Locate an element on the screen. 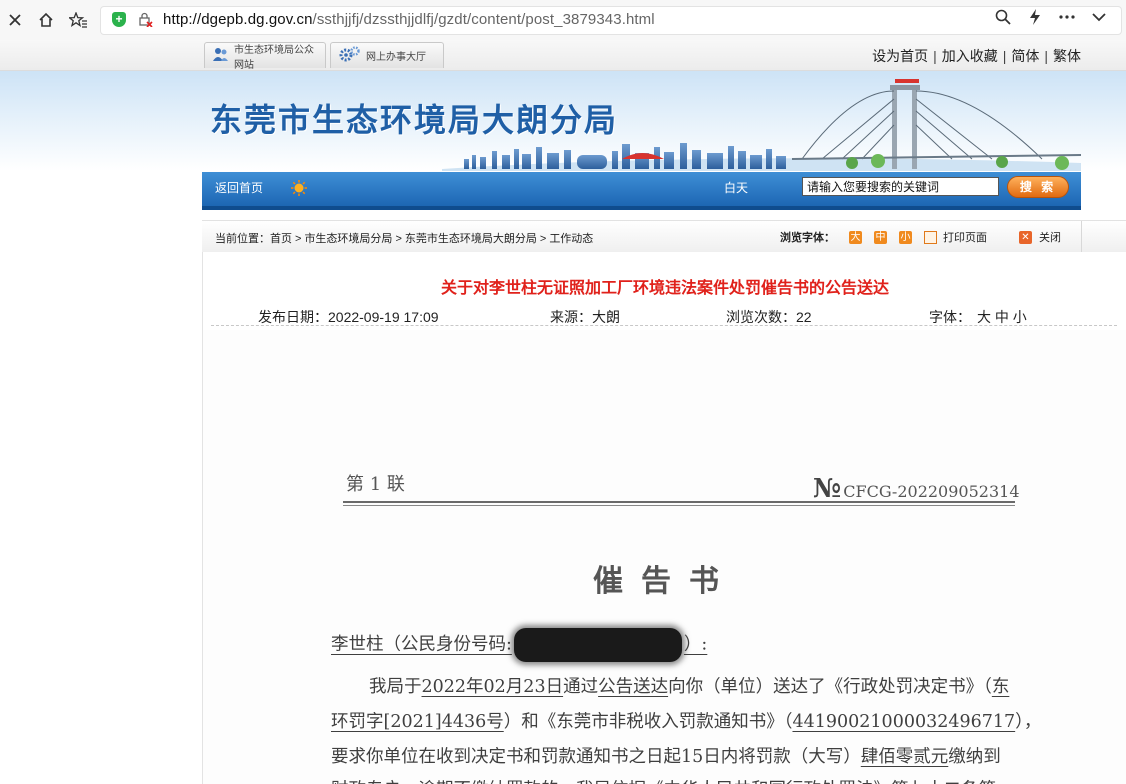  top-links: 设为首页 | 加入收藏 | 简体 | 繁体 is located at coordinates (976, 56).